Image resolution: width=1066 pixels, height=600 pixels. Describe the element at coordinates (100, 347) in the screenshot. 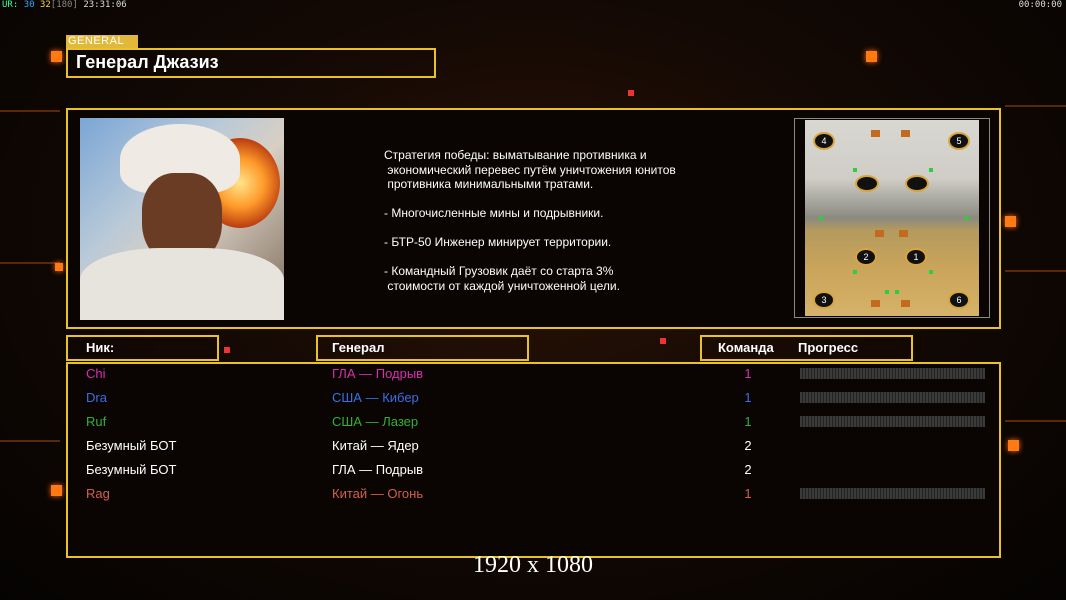

I see `nick-header: Ник:` at that location.